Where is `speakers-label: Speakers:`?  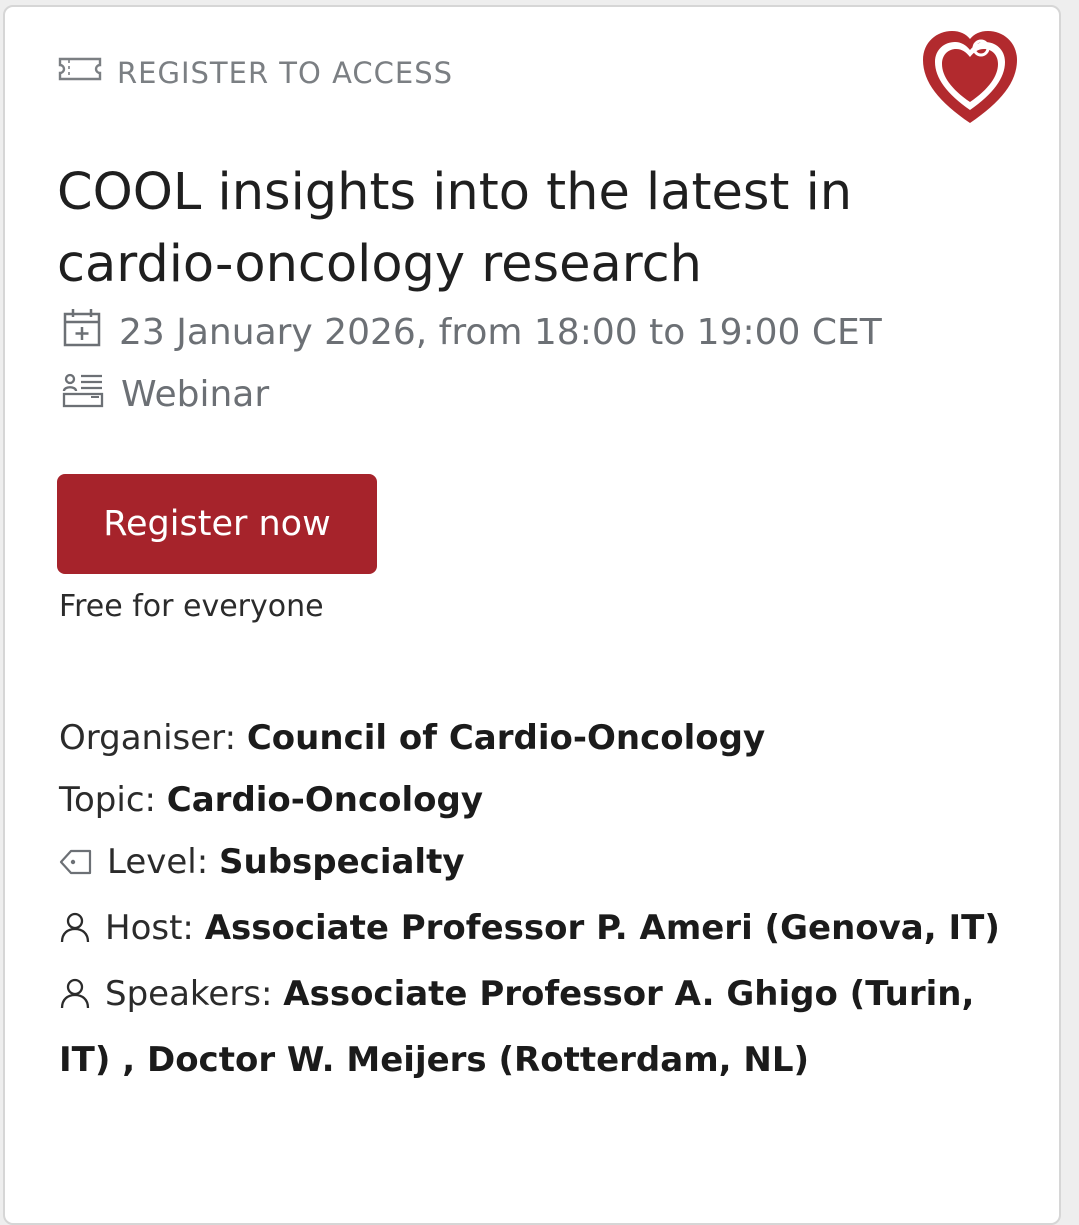
speakers-label: Speakers: is located at coordinates (194, 994).